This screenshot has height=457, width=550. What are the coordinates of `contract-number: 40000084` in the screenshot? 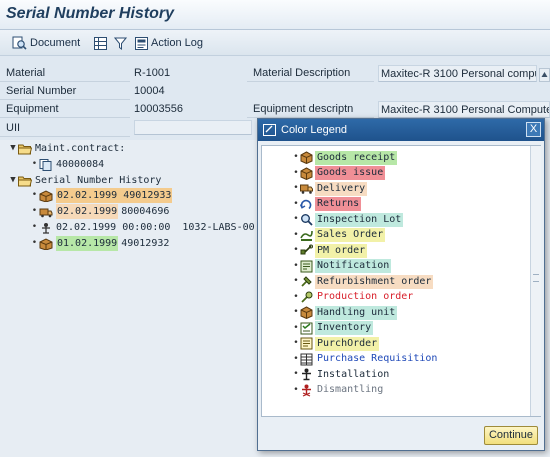 It's located at (80, 164).